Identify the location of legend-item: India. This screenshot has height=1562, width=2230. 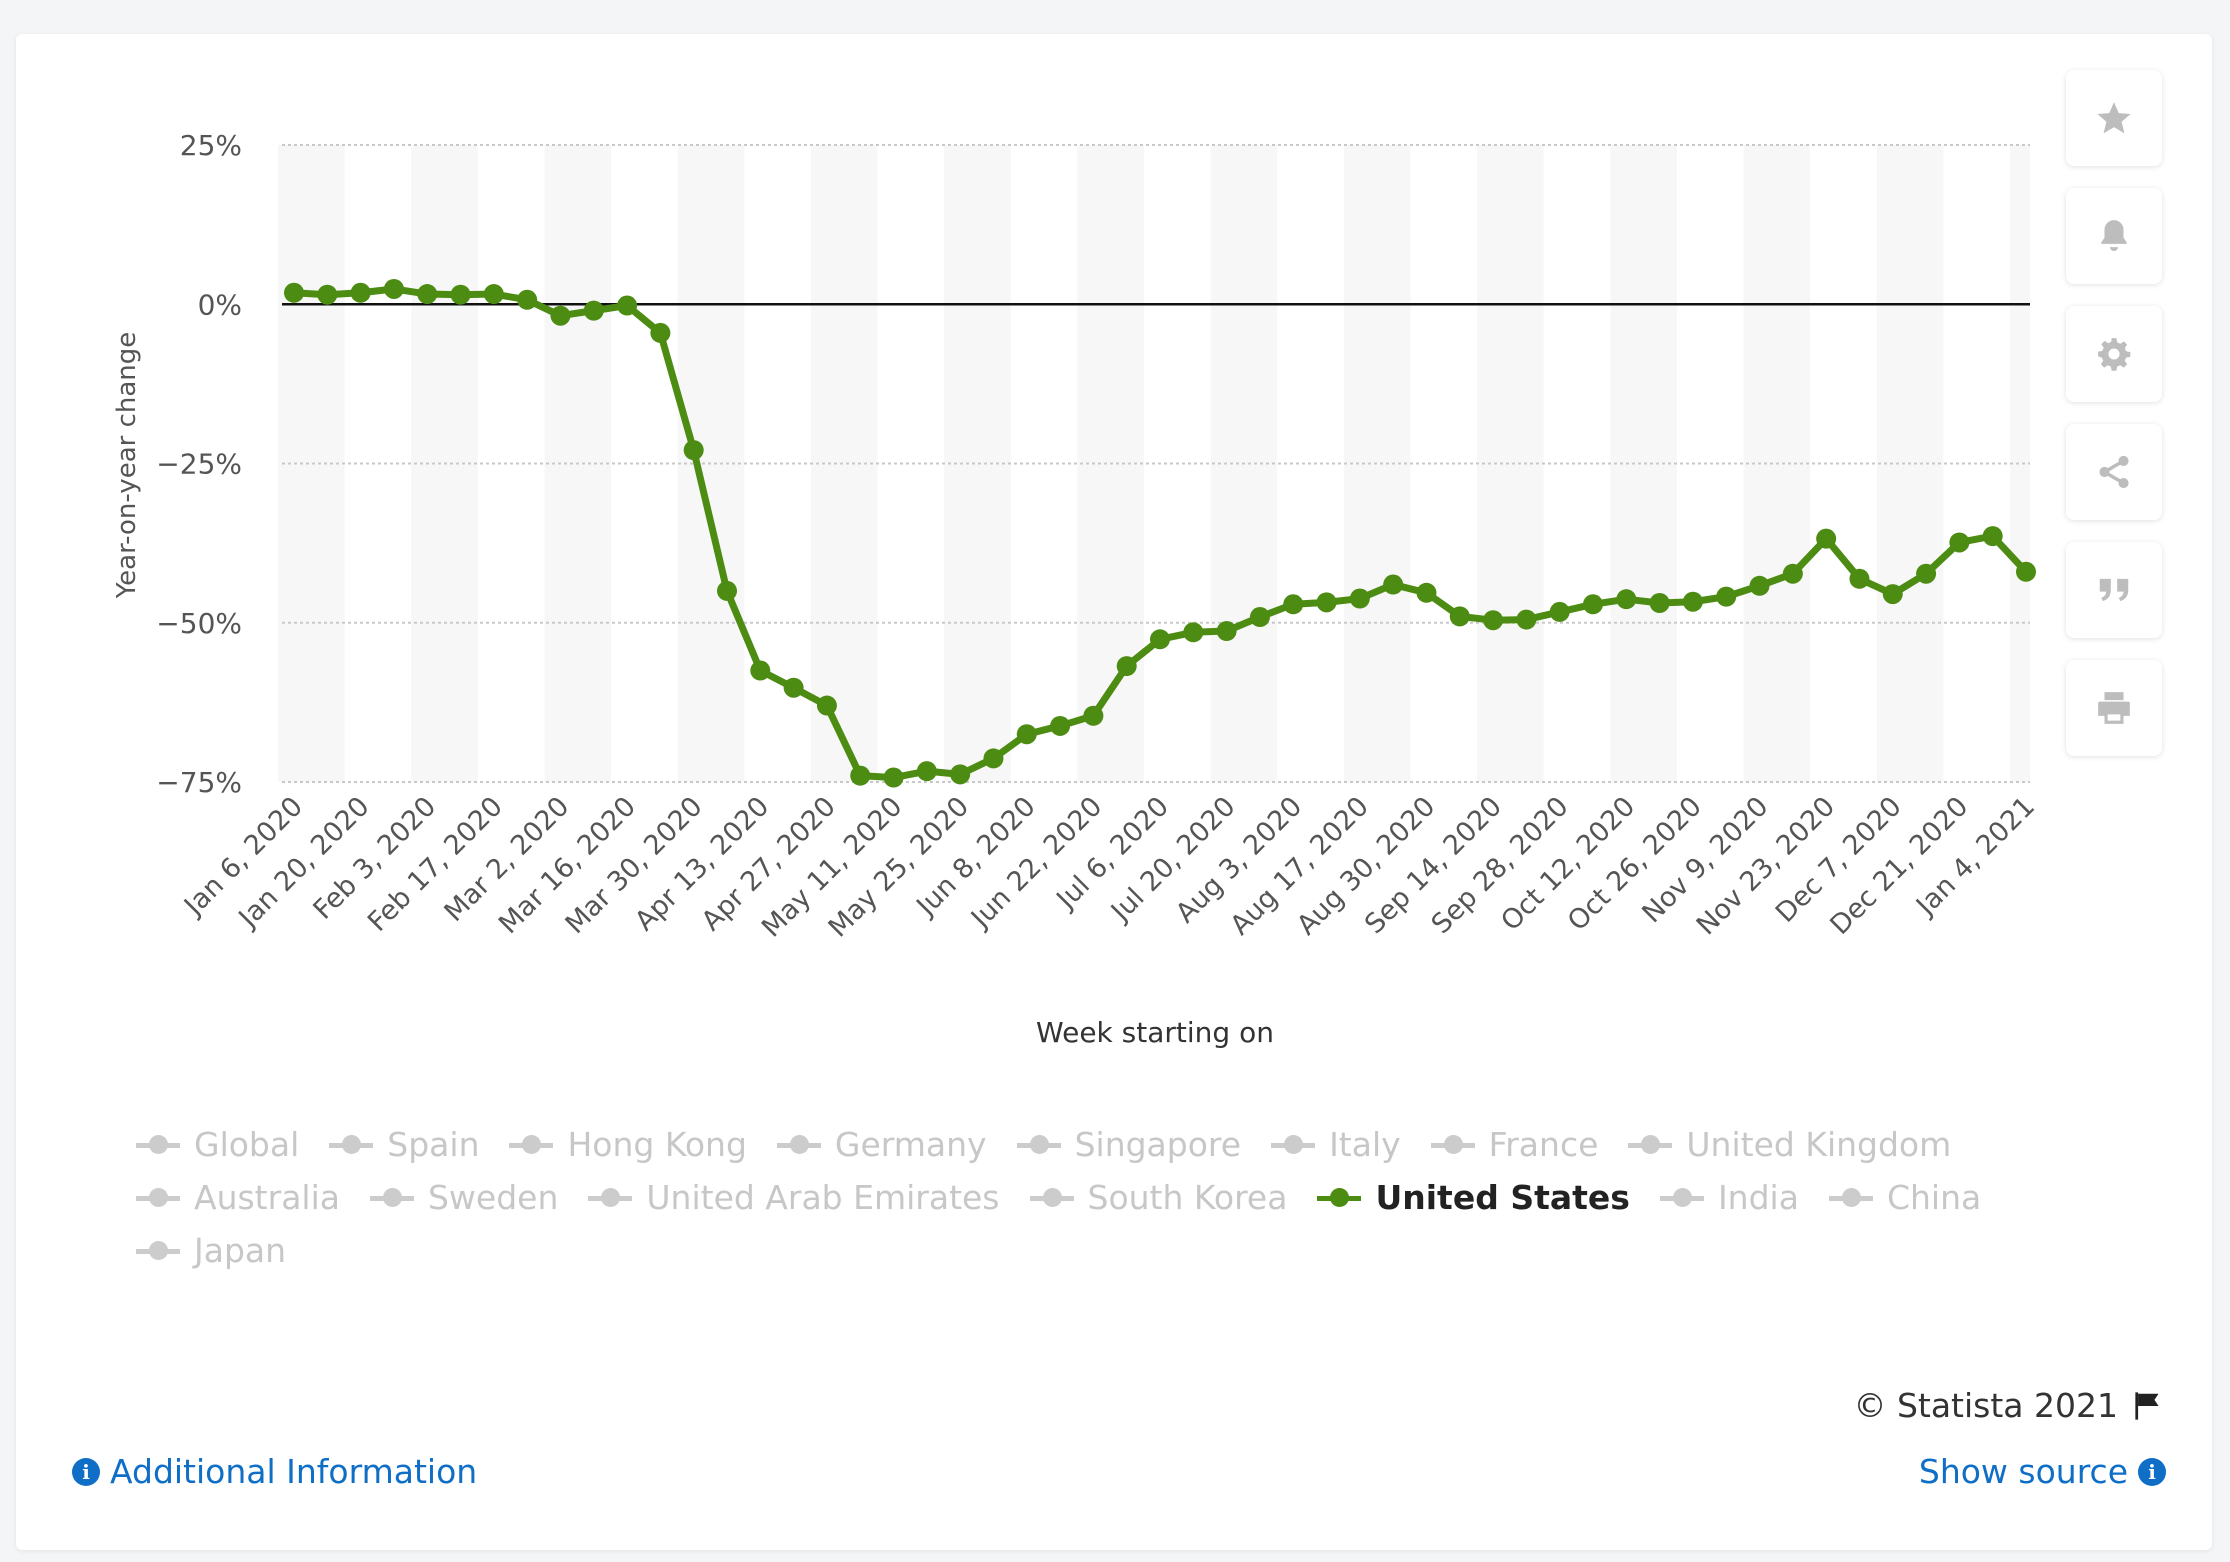
(1729, 1197).